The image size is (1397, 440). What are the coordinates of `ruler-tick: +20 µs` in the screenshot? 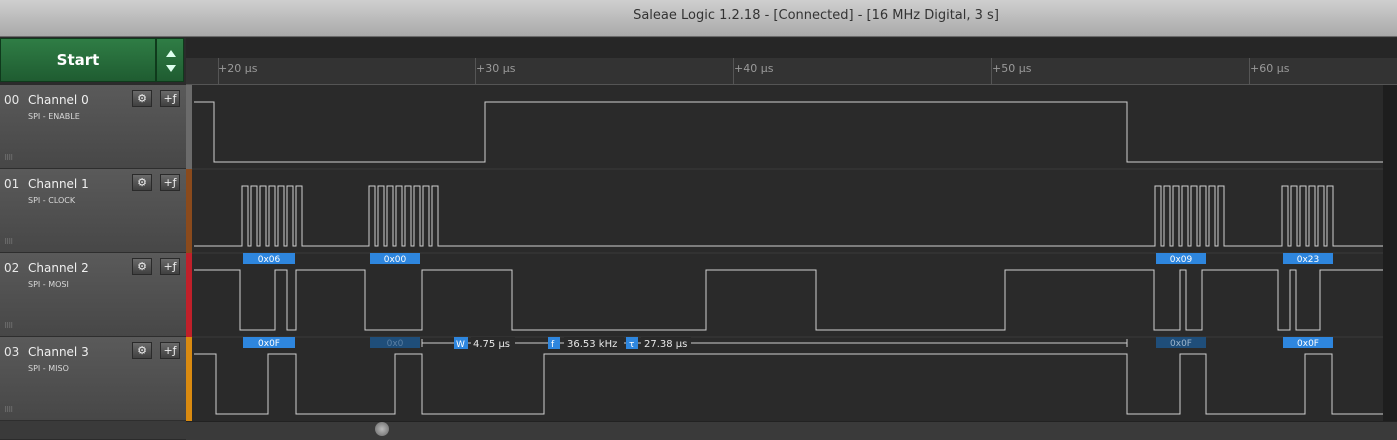 It's located at (238, 68).